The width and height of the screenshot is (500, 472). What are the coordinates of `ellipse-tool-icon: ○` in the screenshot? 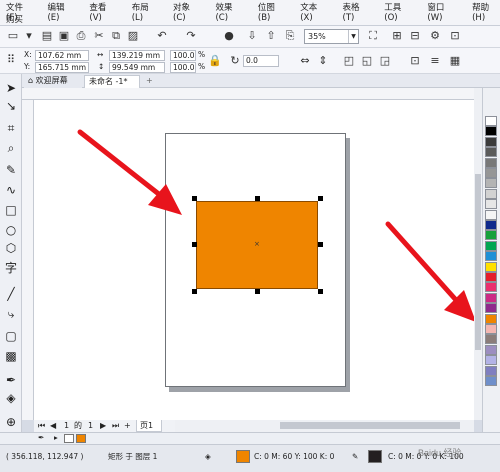 It's located at (11, 230).